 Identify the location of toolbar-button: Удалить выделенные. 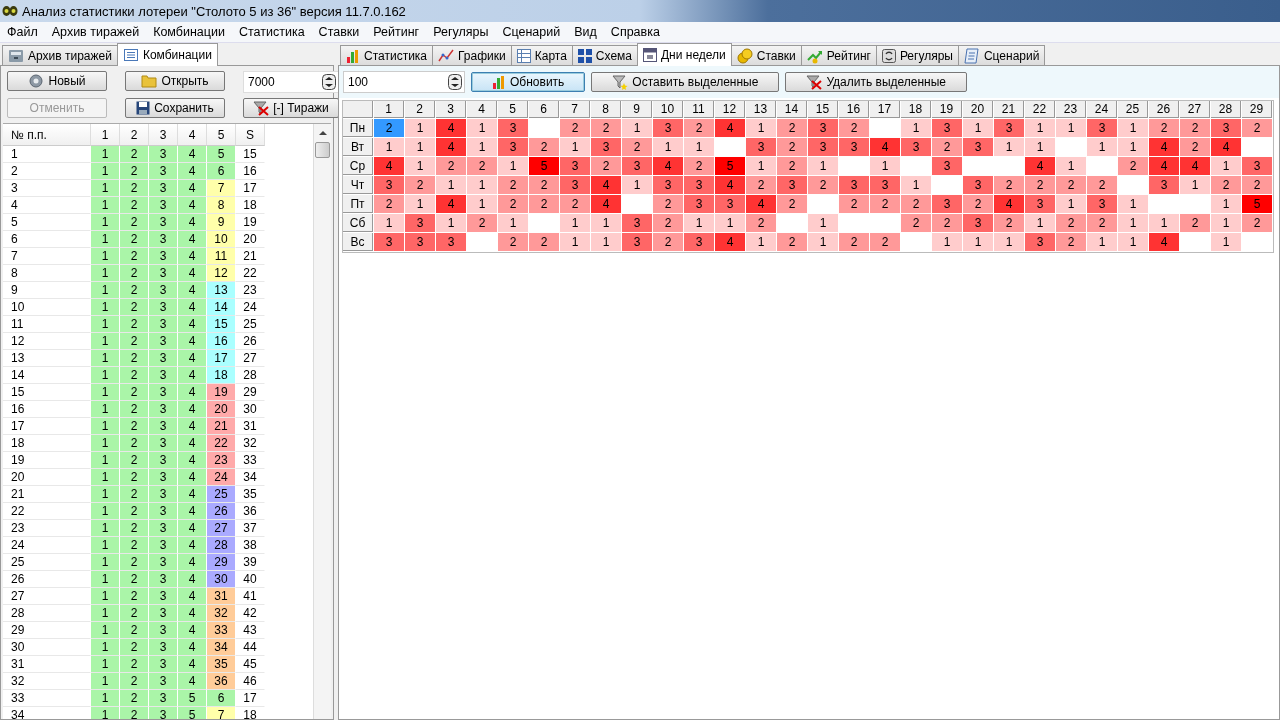
(876, 82).